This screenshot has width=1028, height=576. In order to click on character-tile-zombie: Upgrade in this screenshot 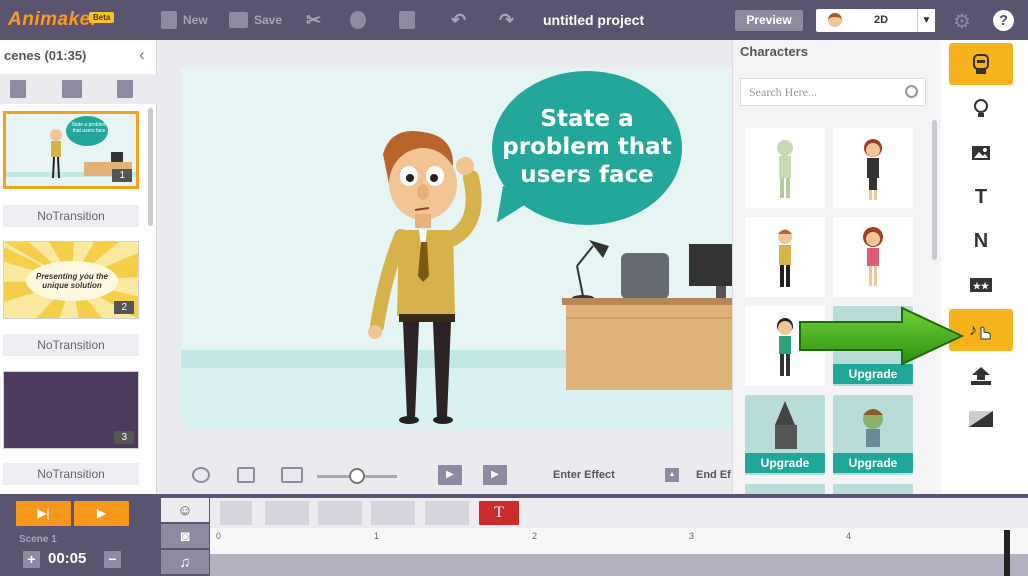, I will do `click(873, 435)`.